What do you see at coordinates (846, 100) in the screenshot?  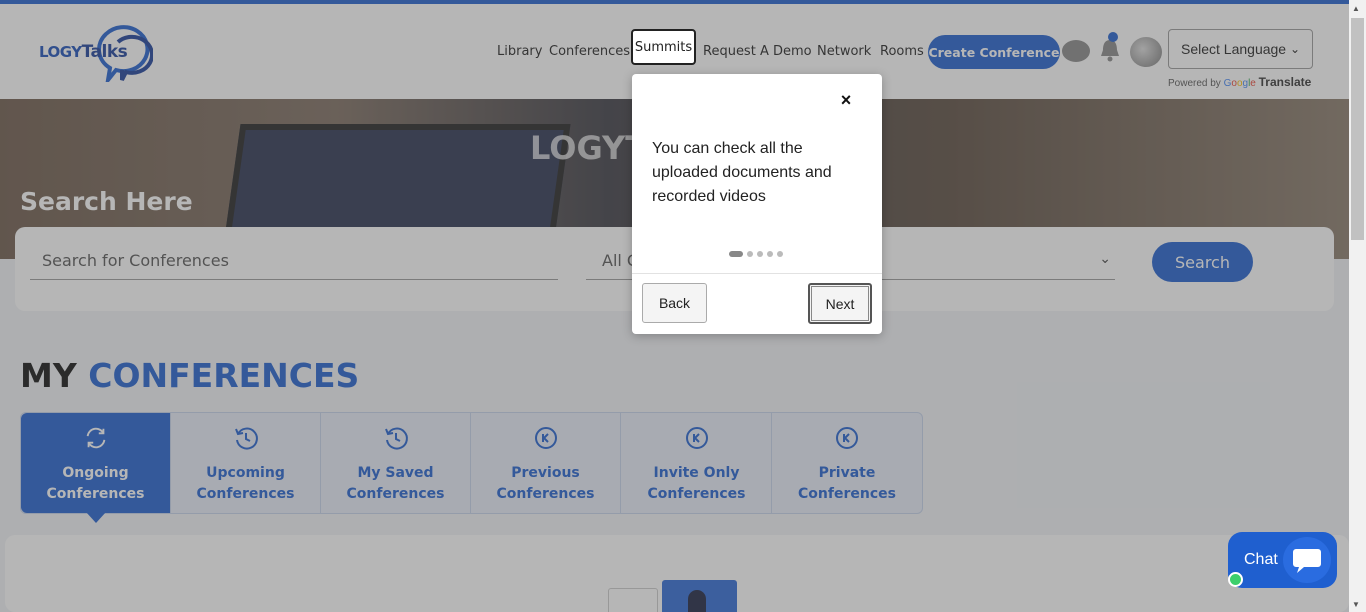 I see `close-icon: ×` at bounding box center [846, 100].